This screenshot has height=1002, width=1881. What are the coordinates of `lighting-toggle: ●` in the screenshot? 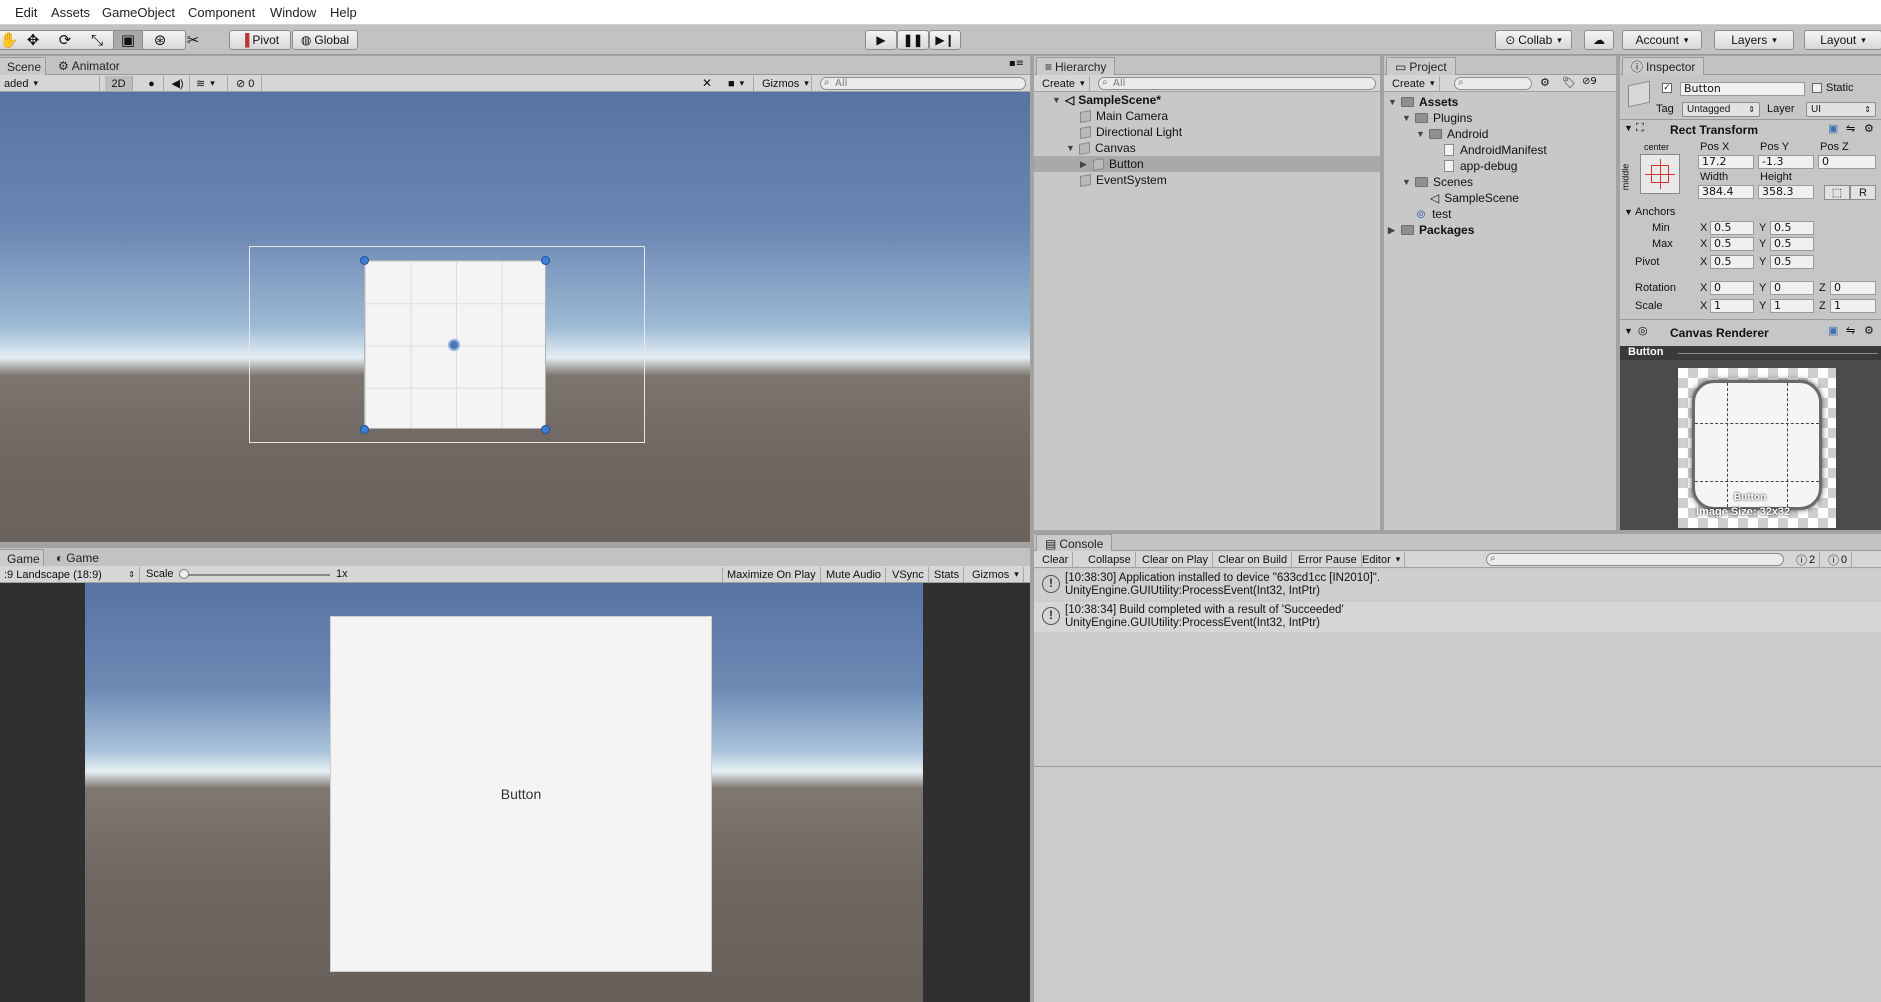 It's located at (152, 83).